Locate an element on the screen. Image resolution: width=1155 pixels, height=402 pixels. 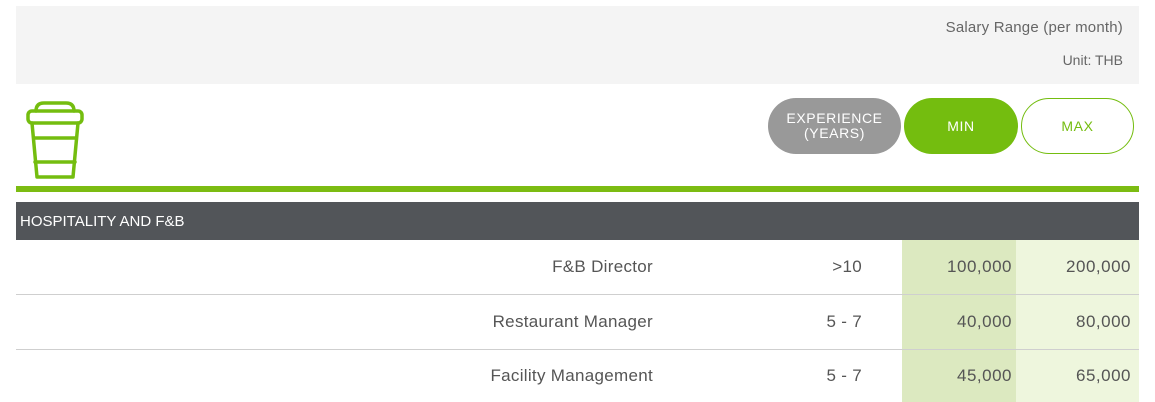
experience-pill-label: EXPERIENCE (YEARS) is located at coordinates (834, 125).